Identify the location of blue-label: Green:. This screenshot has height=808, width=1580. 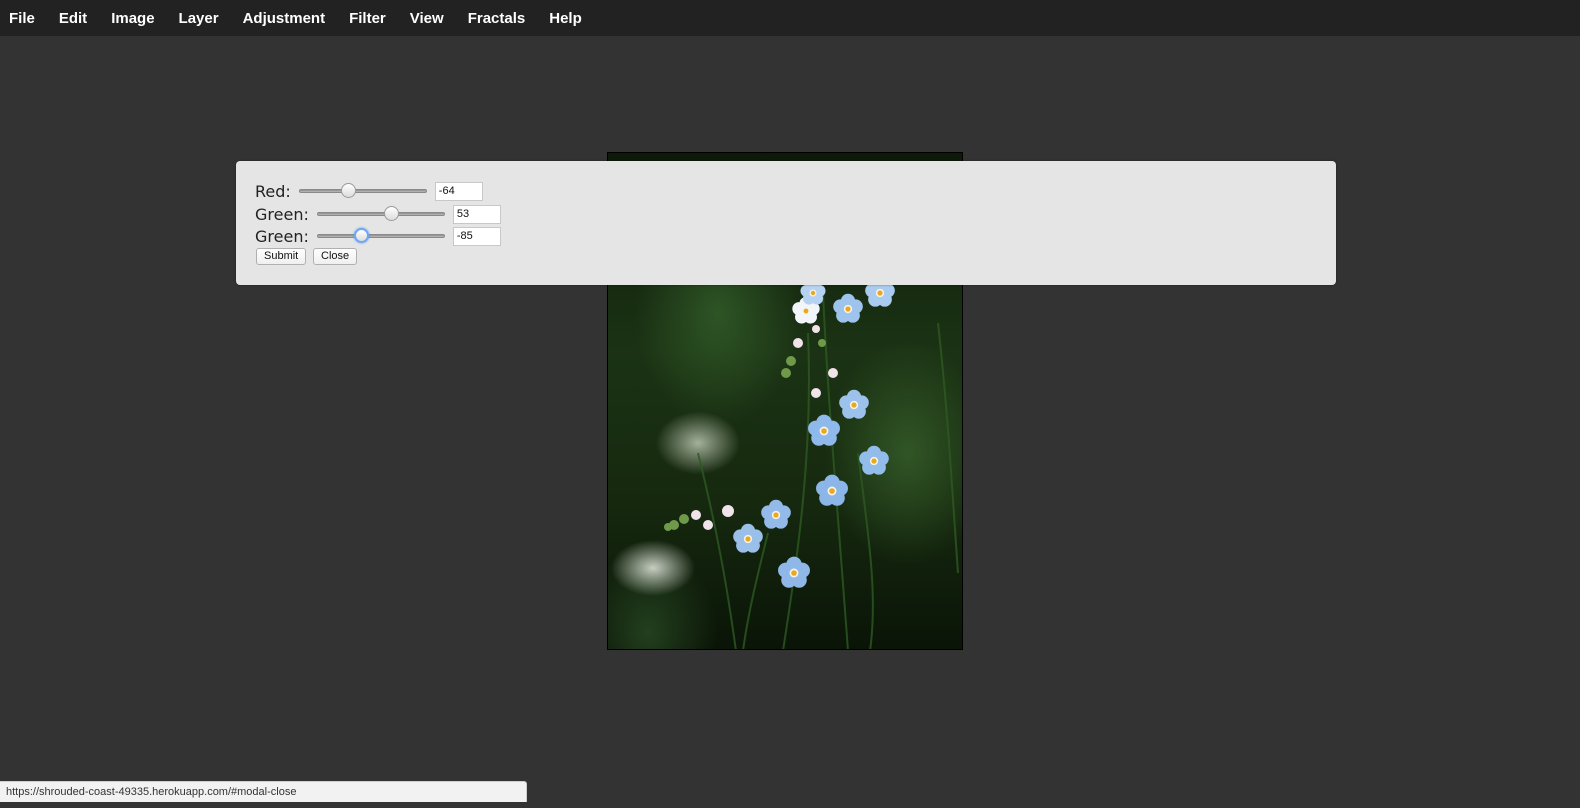
(282, 236).